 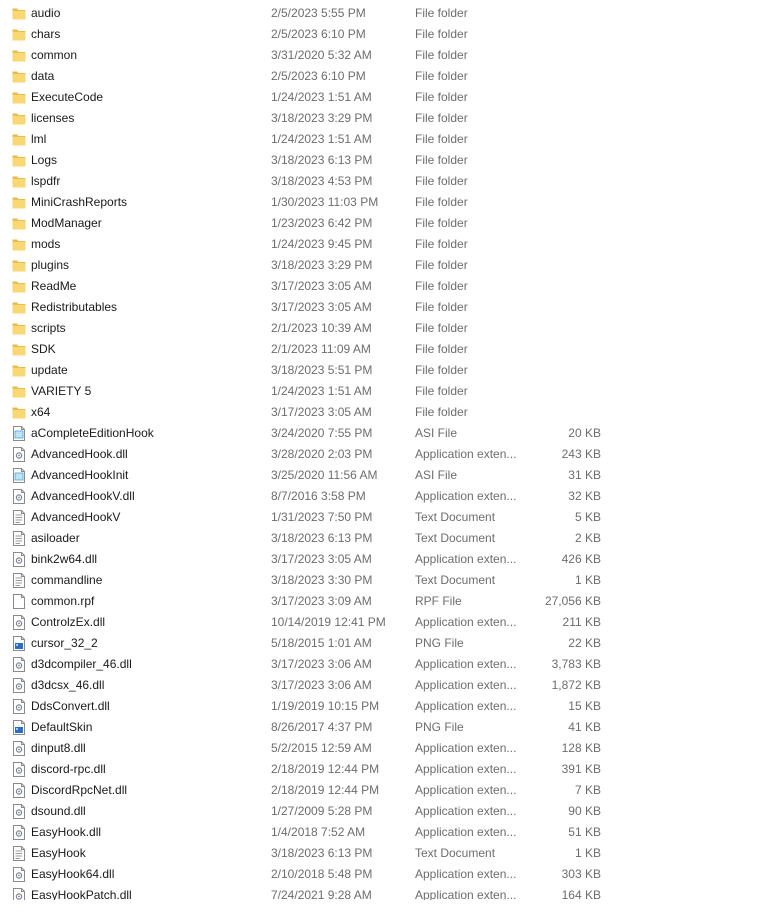 What do you see at coordinates (455, 538) in the screenshot?
I see `file-type: Text Document` at bounding box center [455, 538].